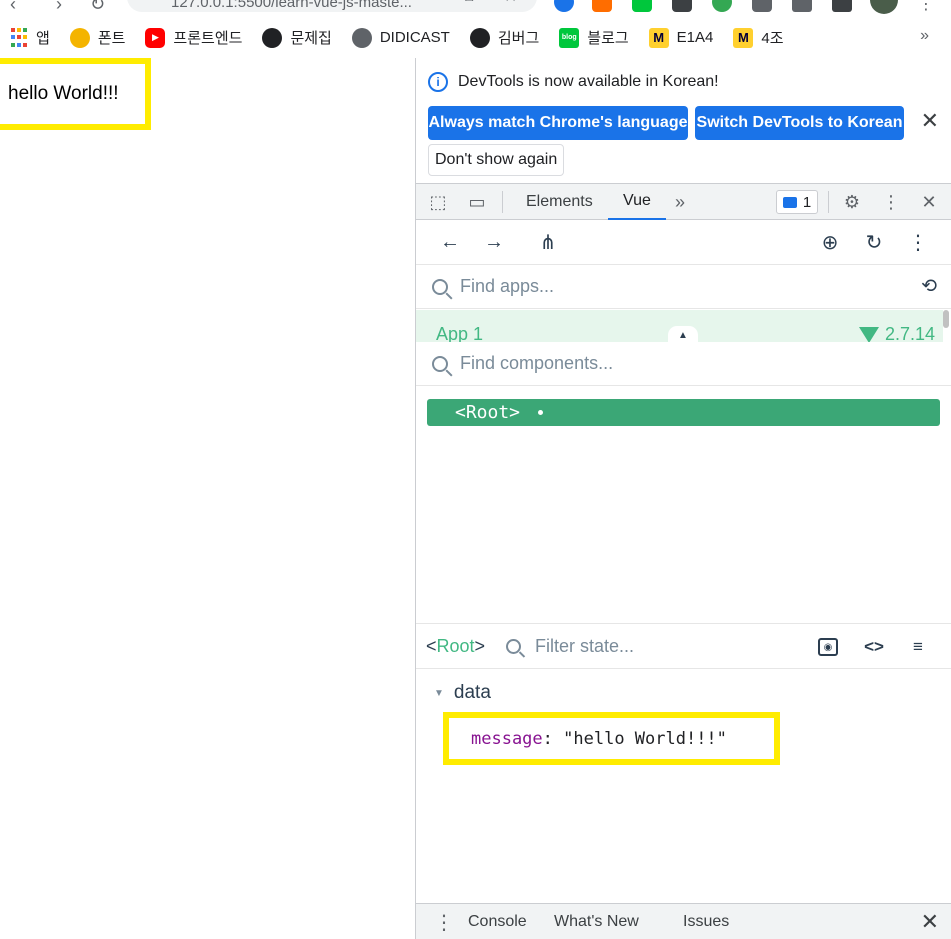 The height and width of the screenshot is (939, 951). Describe the element at coordinates (460, 333) in the screenshot. I see `app-name: App 1` at that location.